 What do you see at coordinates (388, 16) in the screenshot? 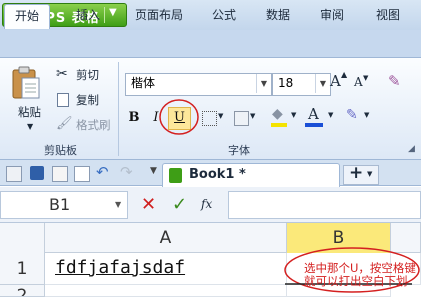
I see `tab-view: 视图` at bounding box center [388, 16].